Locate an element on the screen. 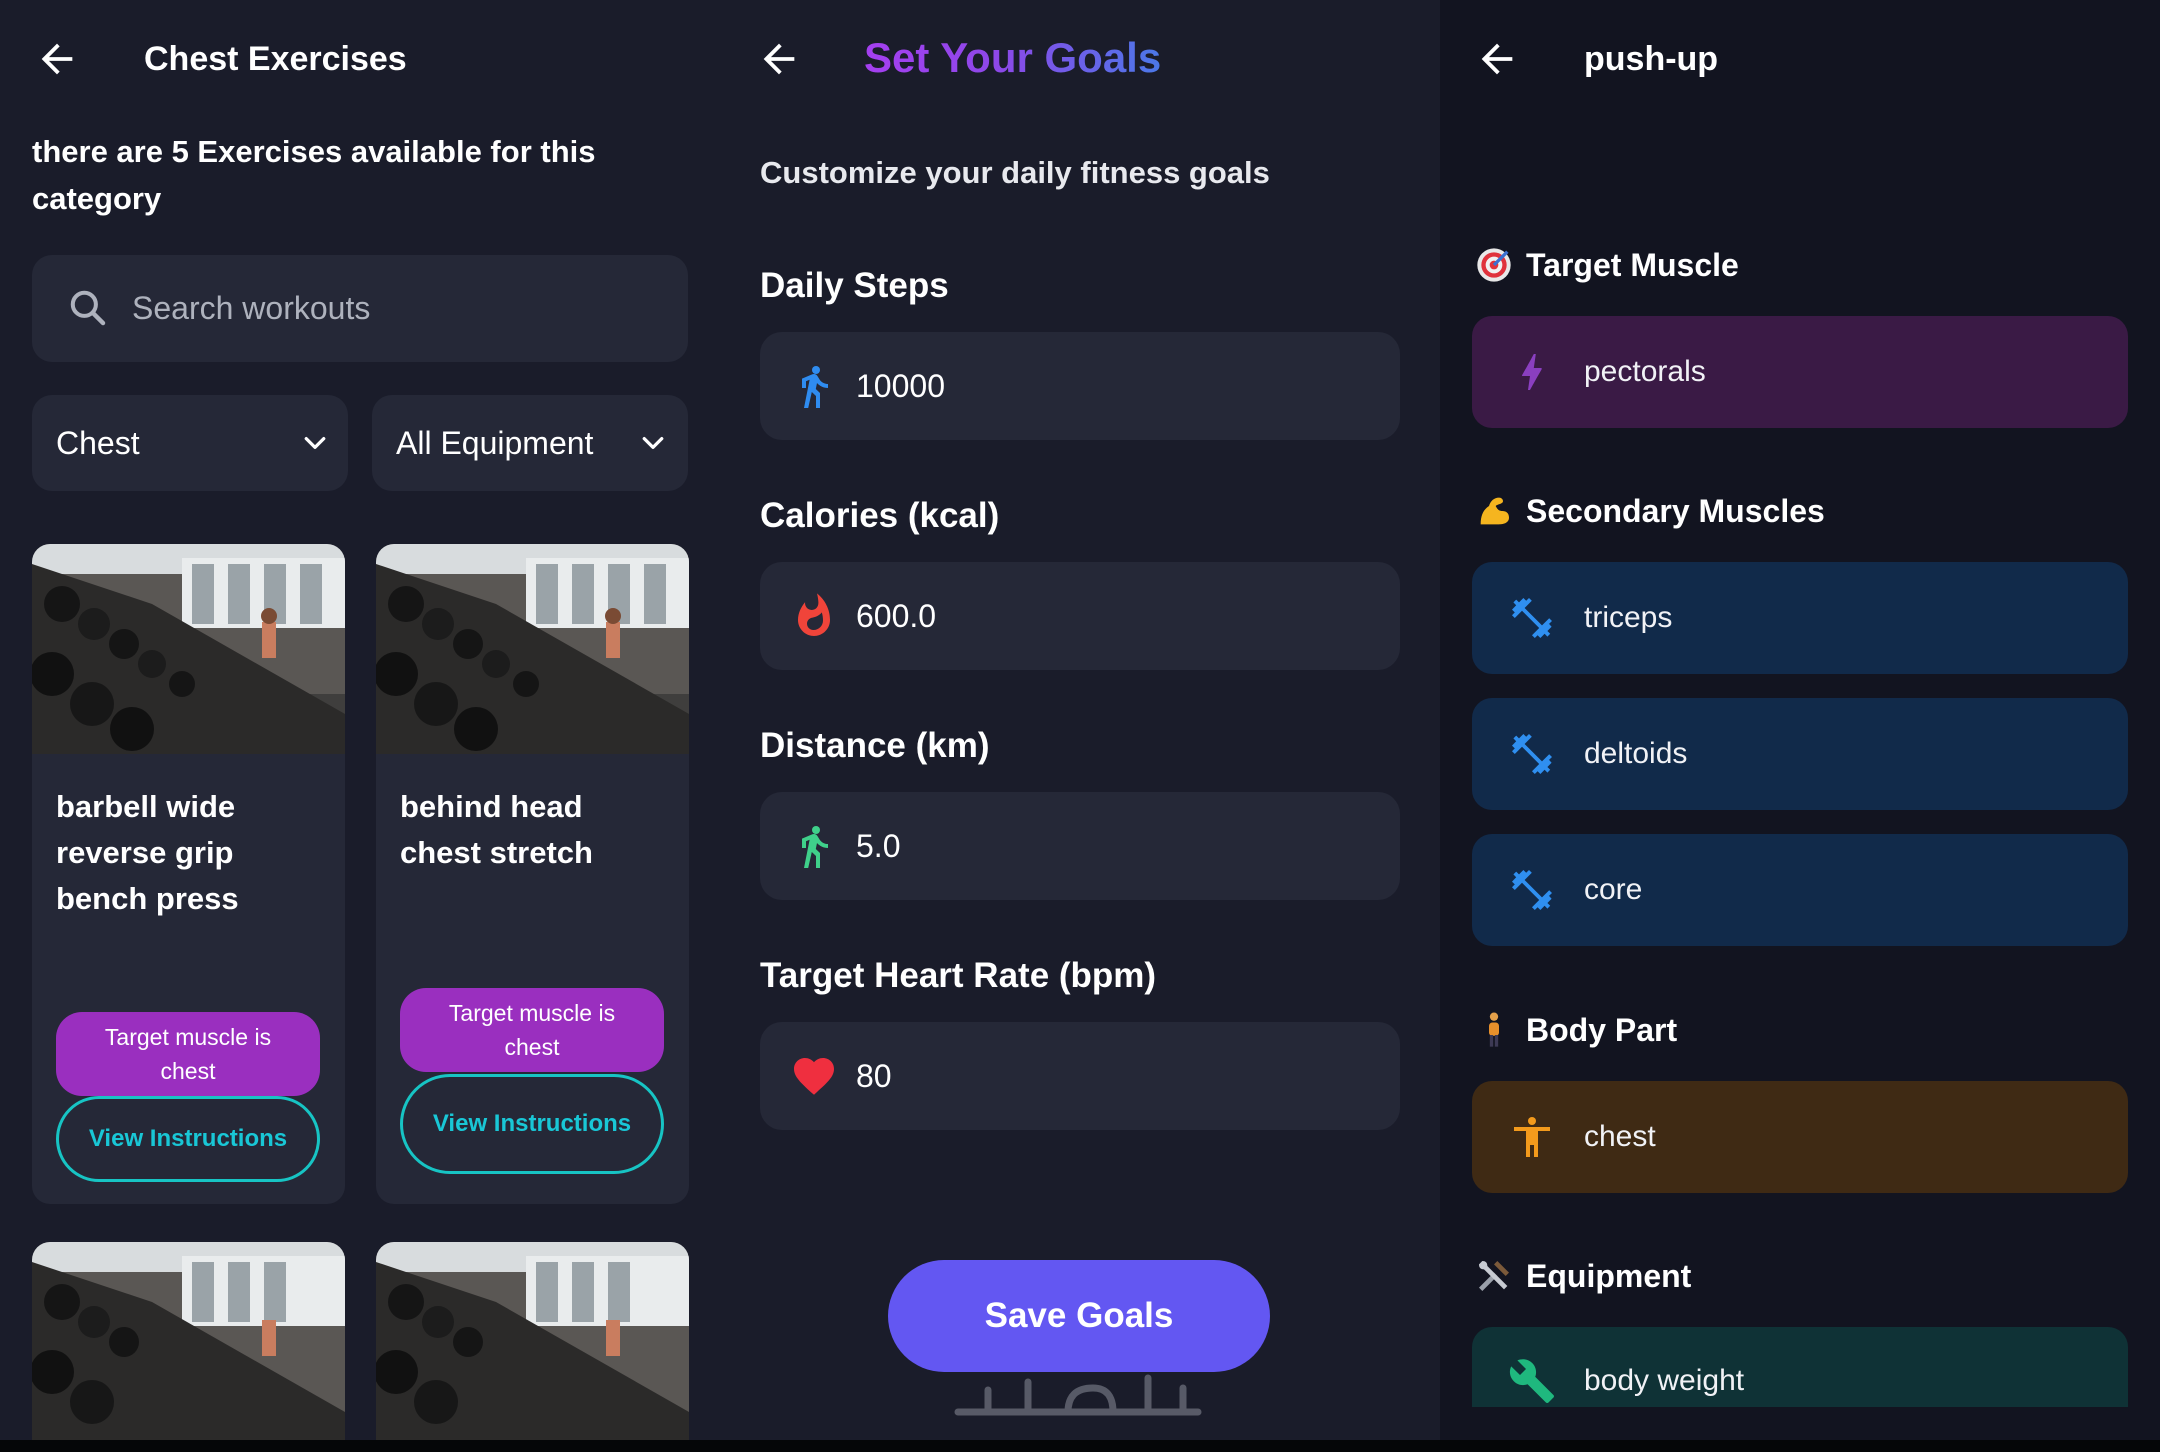  calories-field is located at coordinates (1080, 616).